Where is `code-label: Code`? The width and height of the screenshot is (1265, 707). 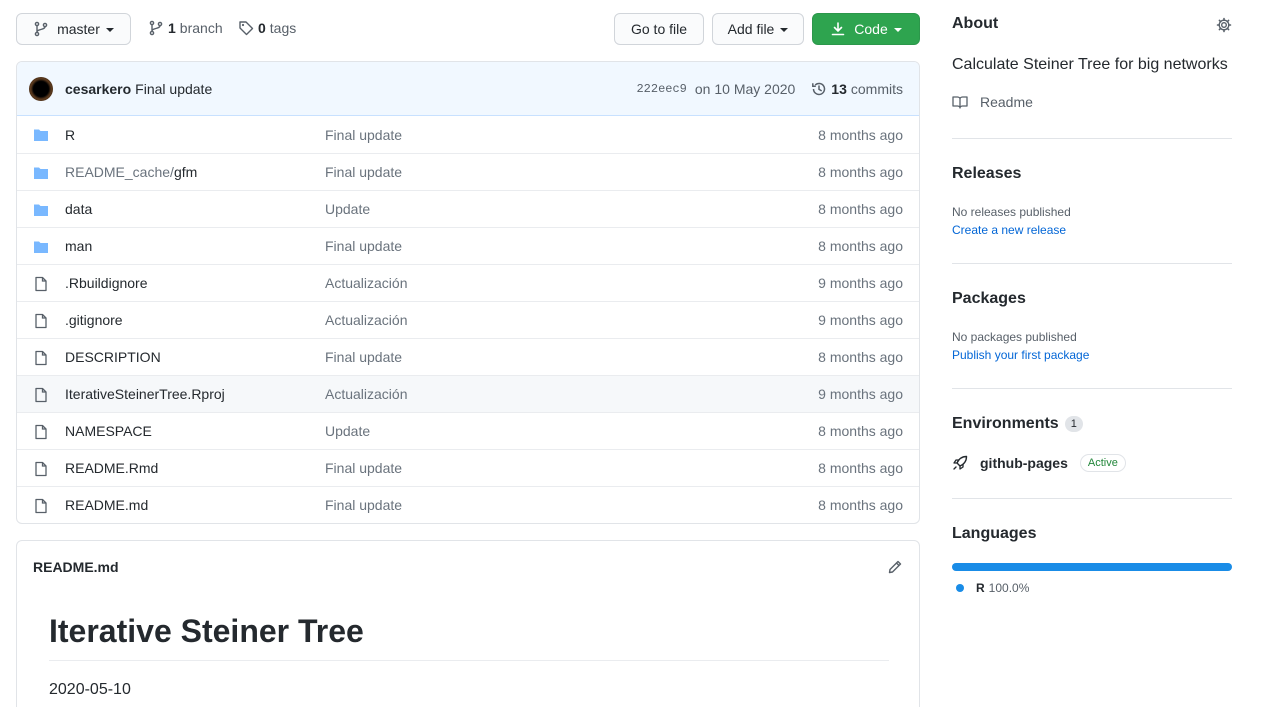 code-label: Code is located at coordinates (871, 29).